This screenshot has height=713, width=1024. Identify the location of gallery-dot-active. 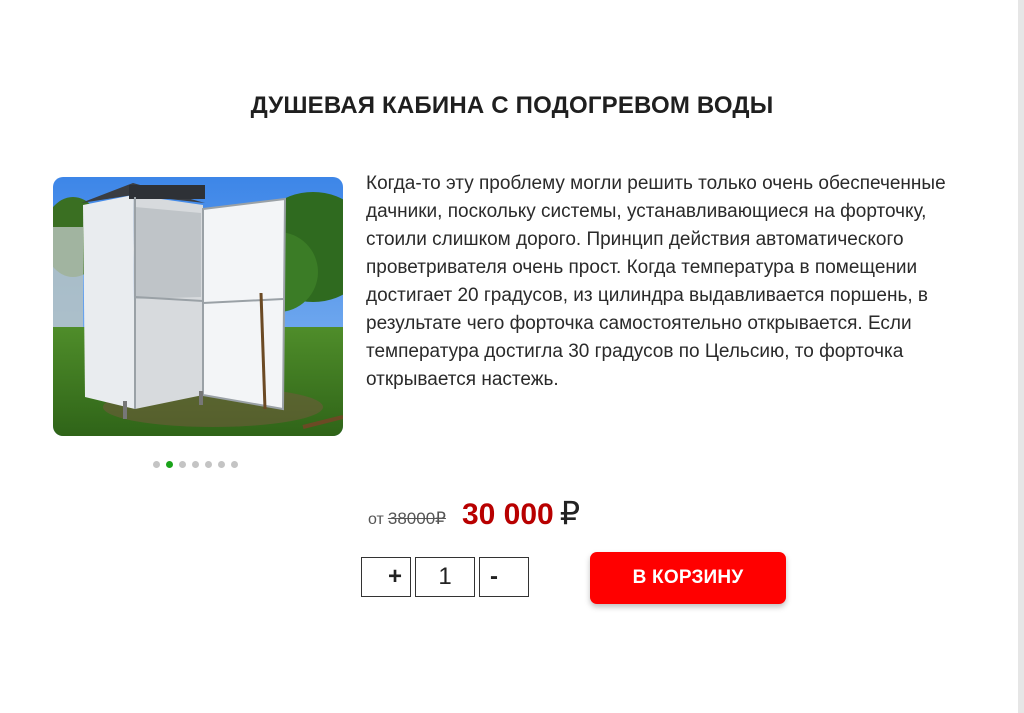
(169, 464).